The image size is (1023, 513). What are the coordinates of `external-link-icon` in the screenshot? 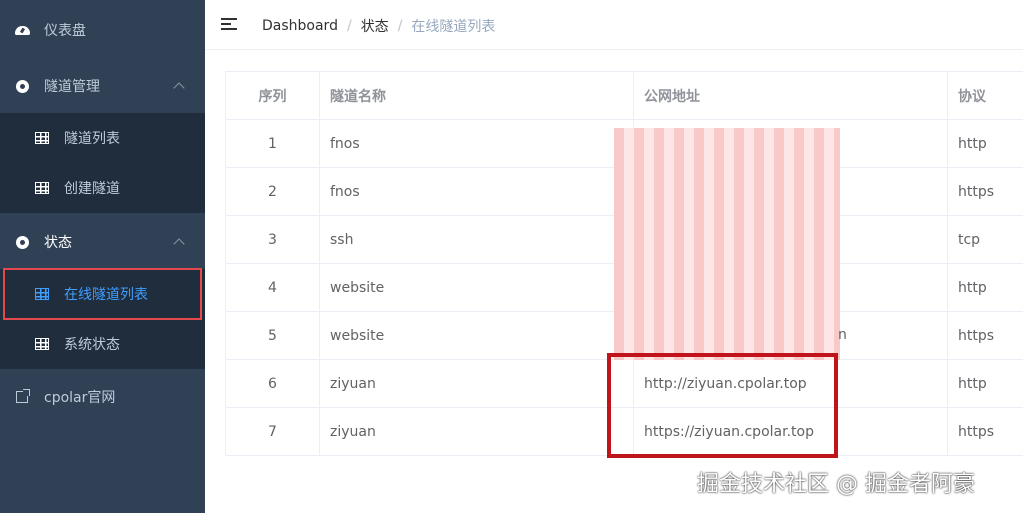 It's located at (22, 397).